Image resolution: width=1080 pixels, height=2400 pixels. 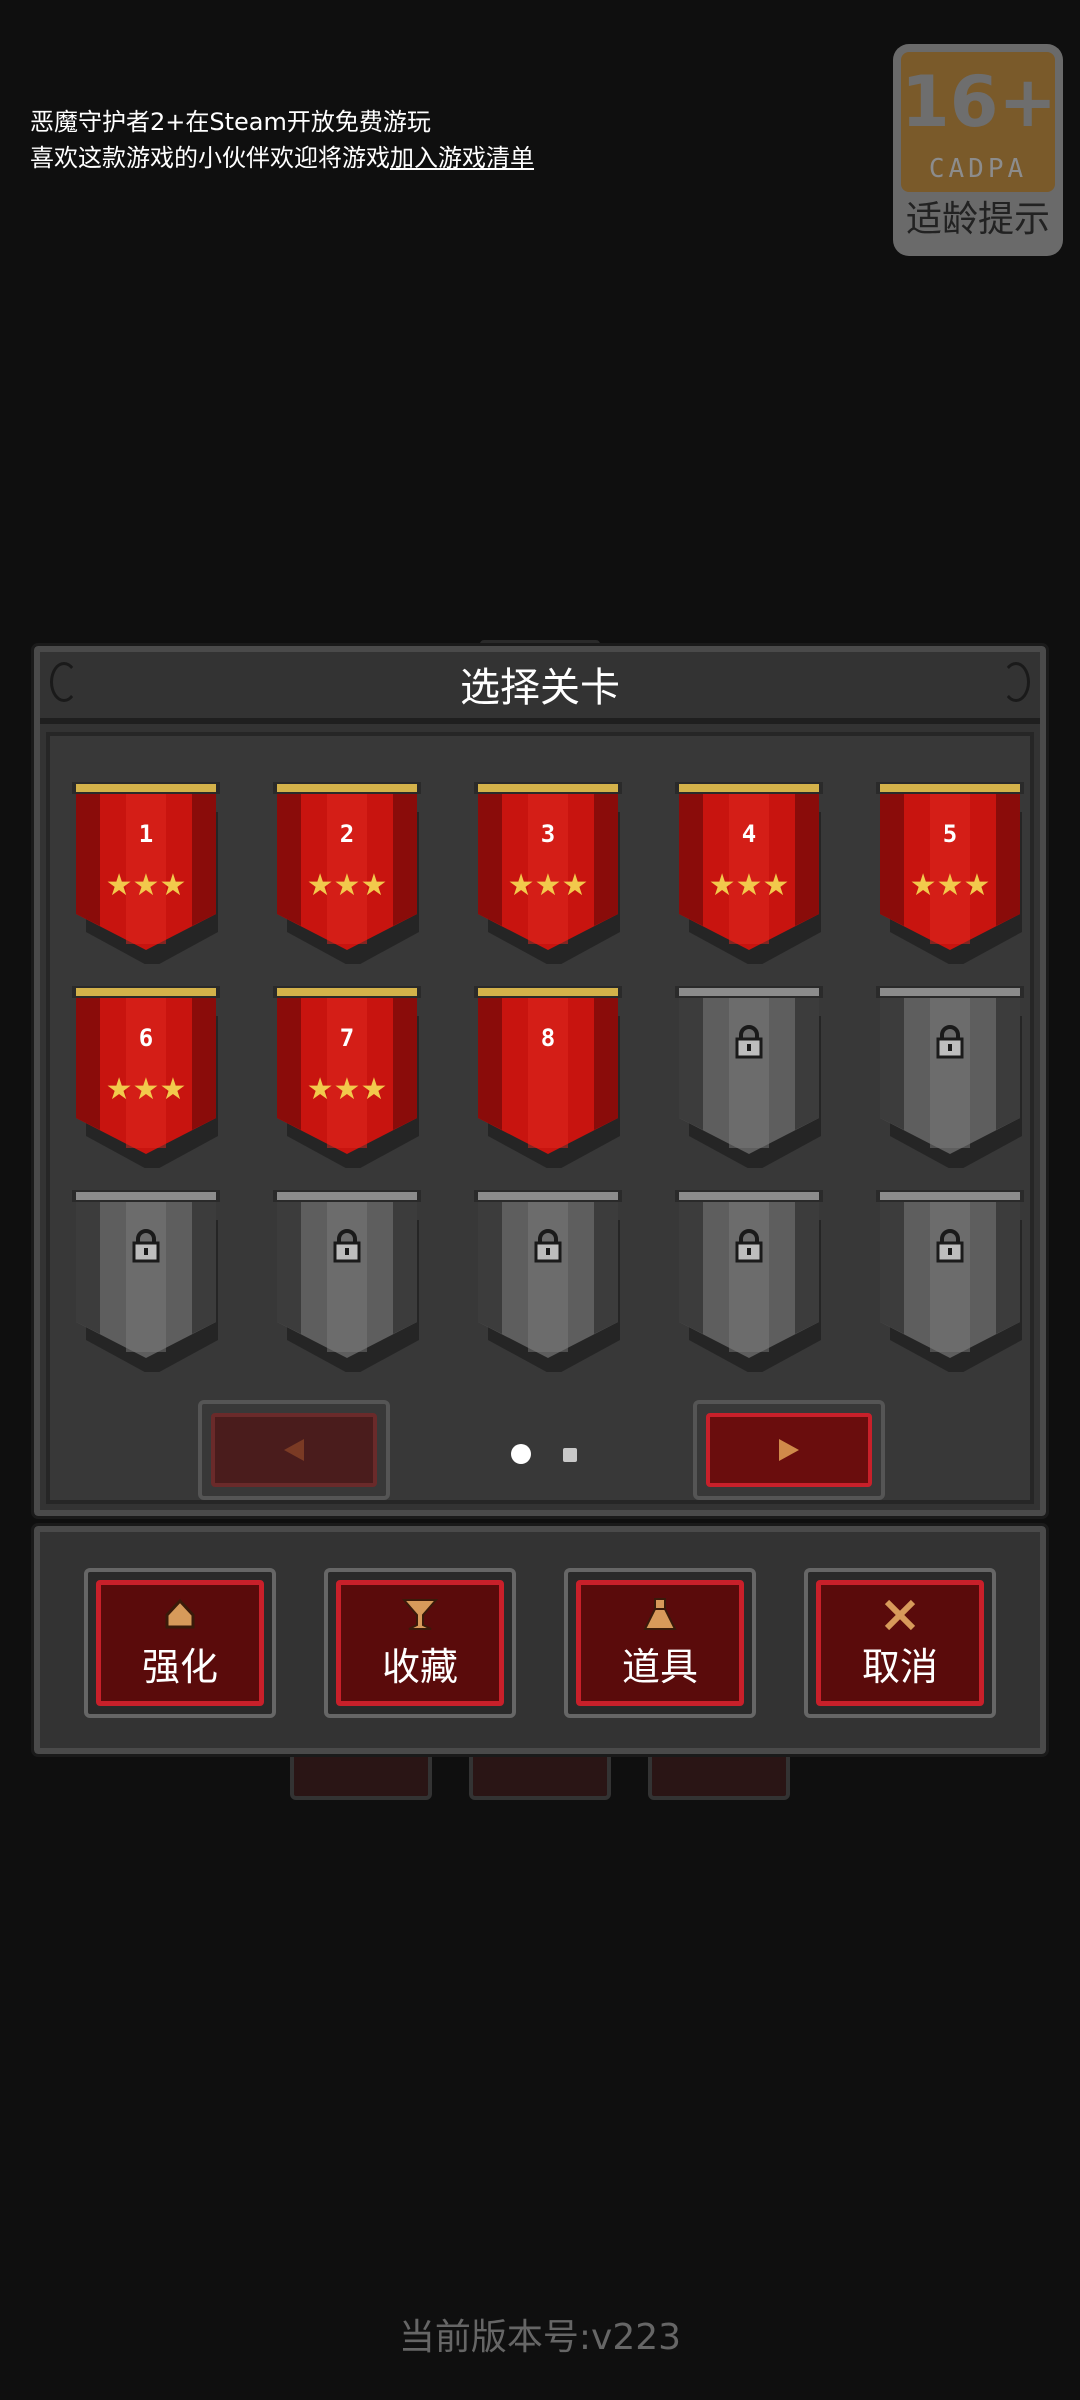 I want to click on prev-page-face, so click(x=294, y=1450).